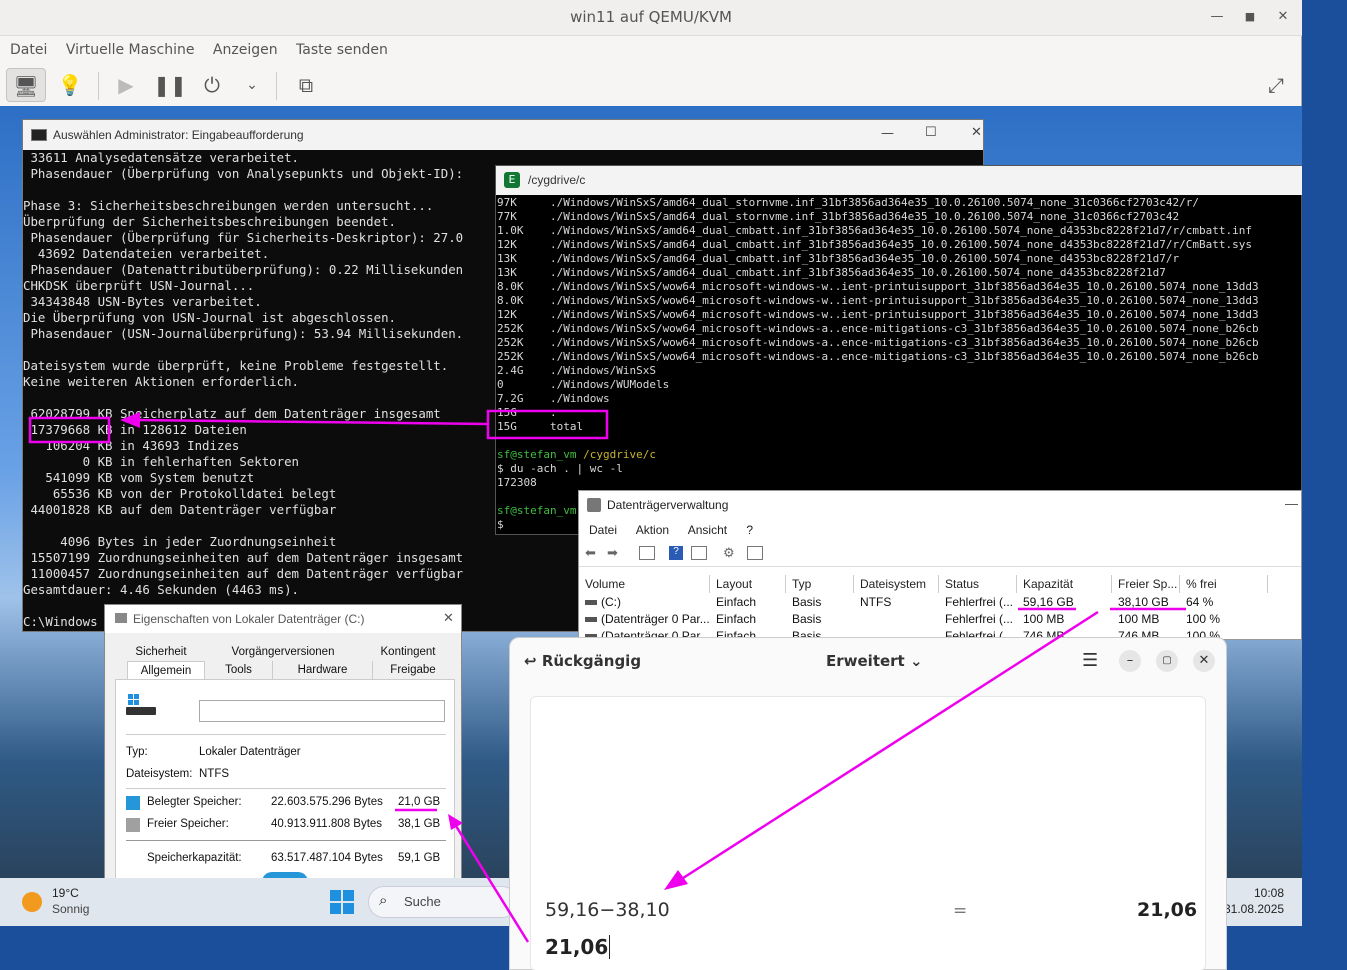 Image resolution: width=1347 pixels, height=970 pixels. I want to click on arrow-disk-line, so click(889, 746).